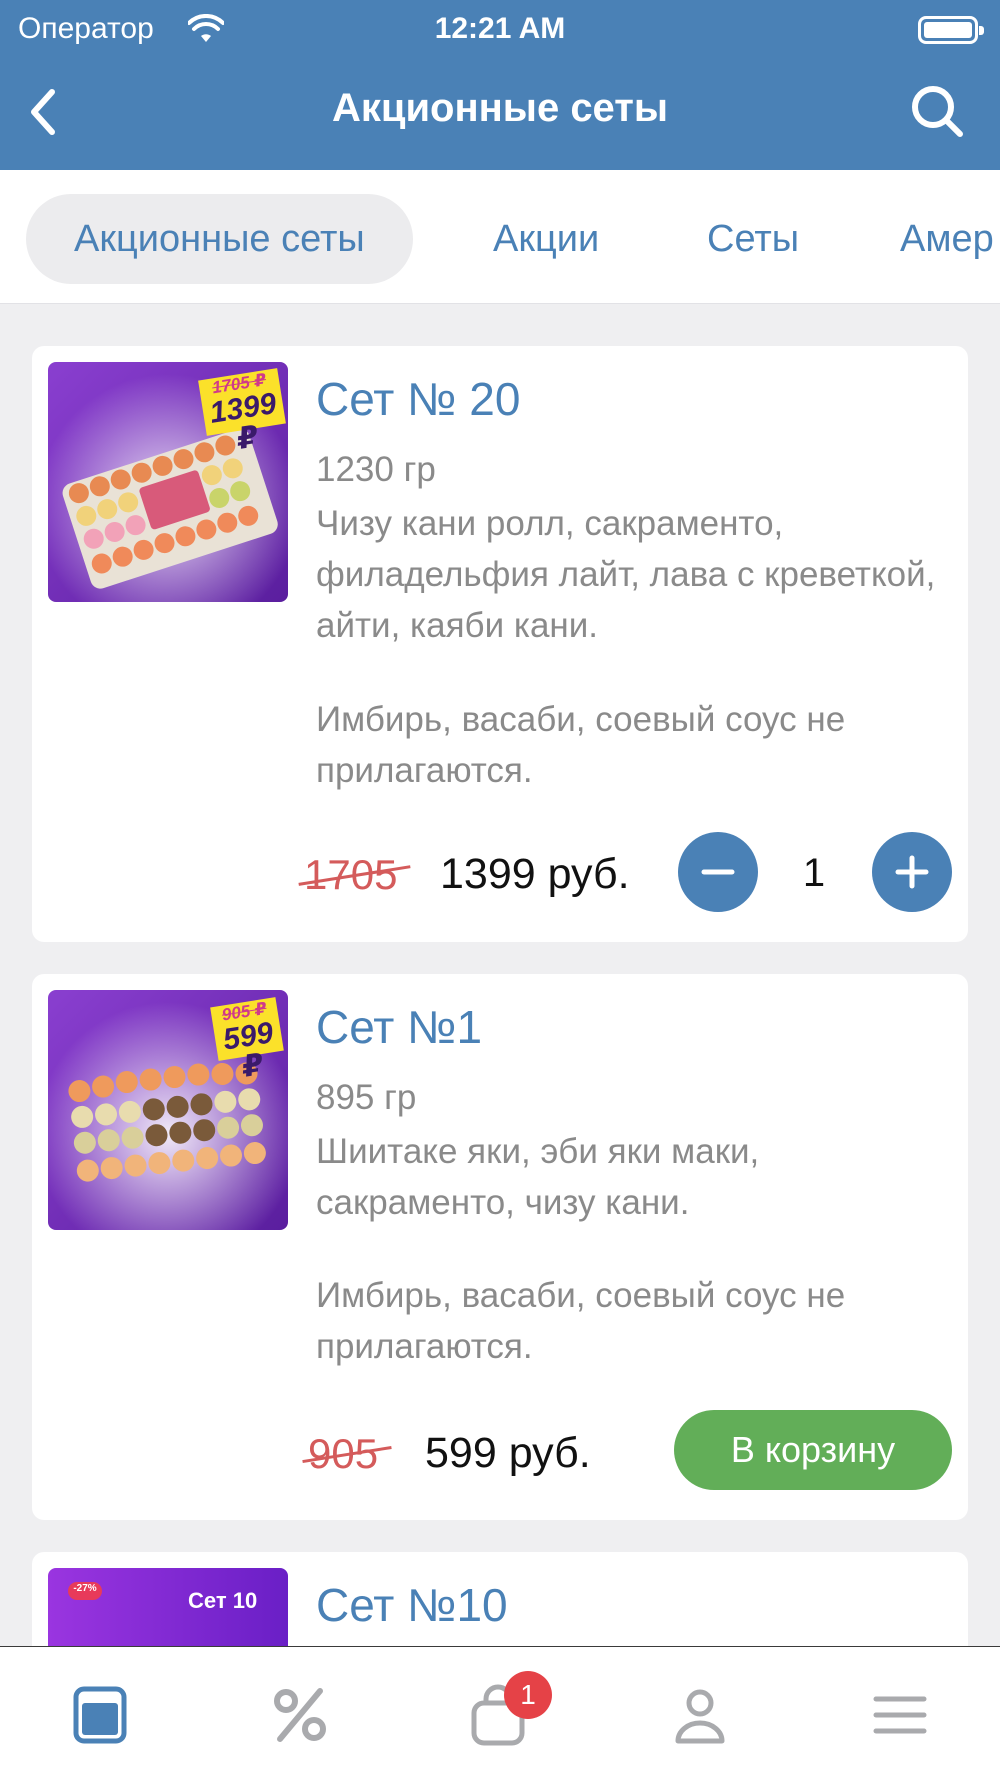  What do you see at coordinates (412, 1605) in the screenshot?
I see `product-title: Сет №10` at bounding box center [412, 1605].